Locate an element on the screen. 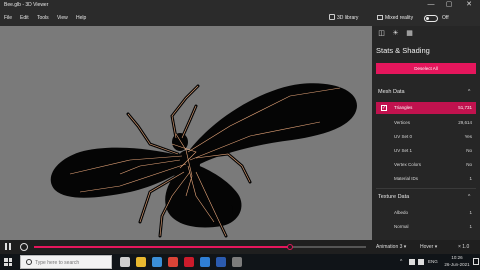 This screenshot has height=270, width=480. 3d-library-button: 3D library is located at coordinates (343, 18).